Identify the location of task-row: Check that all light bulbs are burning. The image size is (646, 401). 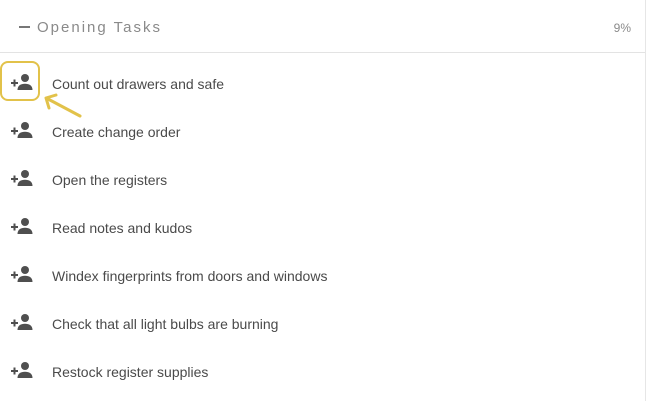
(322, 324).